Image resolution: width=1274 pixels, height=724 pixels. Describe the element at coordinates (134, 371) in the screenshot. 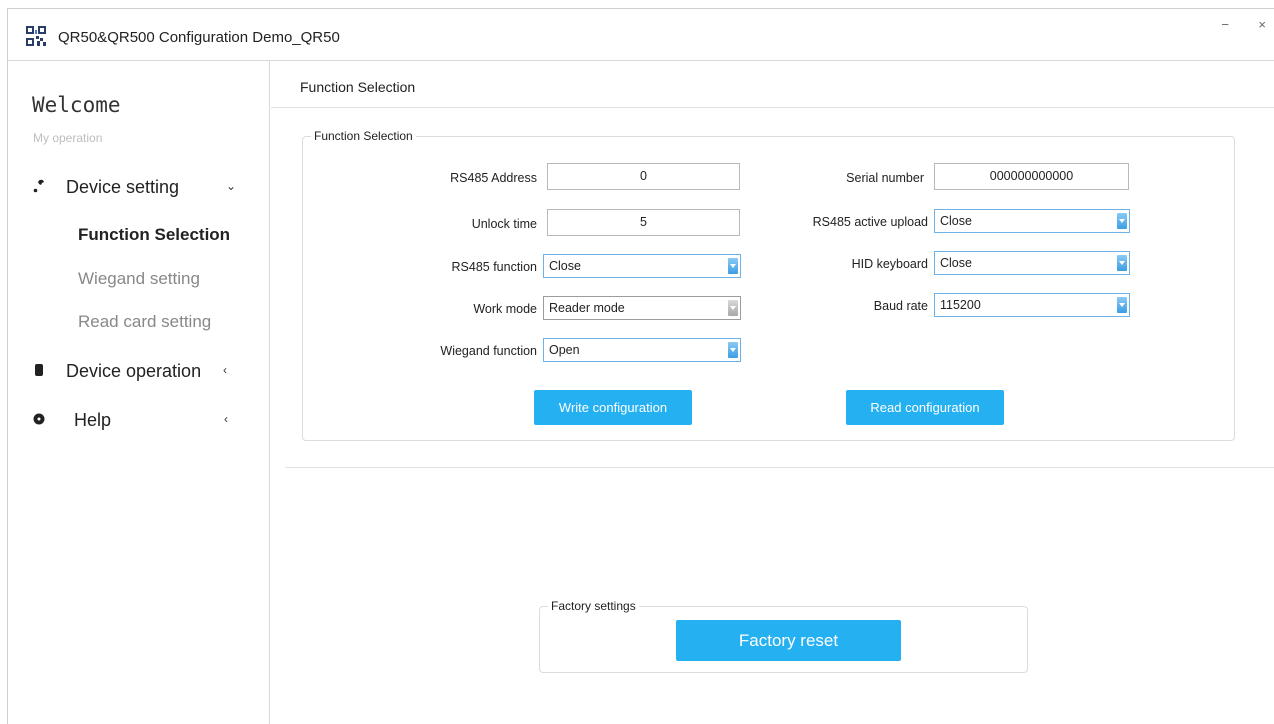

I see `nav-device-operation-label: Device operation` at that location.